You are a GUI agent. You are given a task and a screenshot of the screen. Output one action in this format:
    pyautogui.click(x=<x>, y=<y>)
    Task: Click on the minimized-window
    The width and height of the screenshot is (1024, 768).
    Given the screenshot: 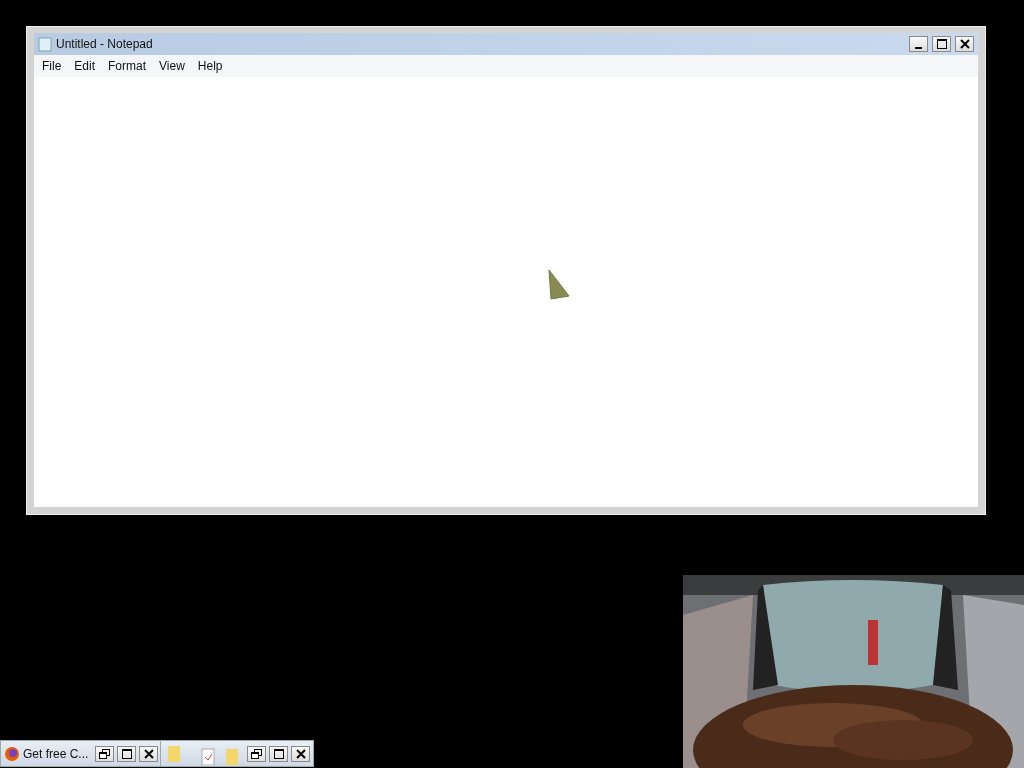 What is the action you would take?
    pyautogui.click(x=237, y=753)
    